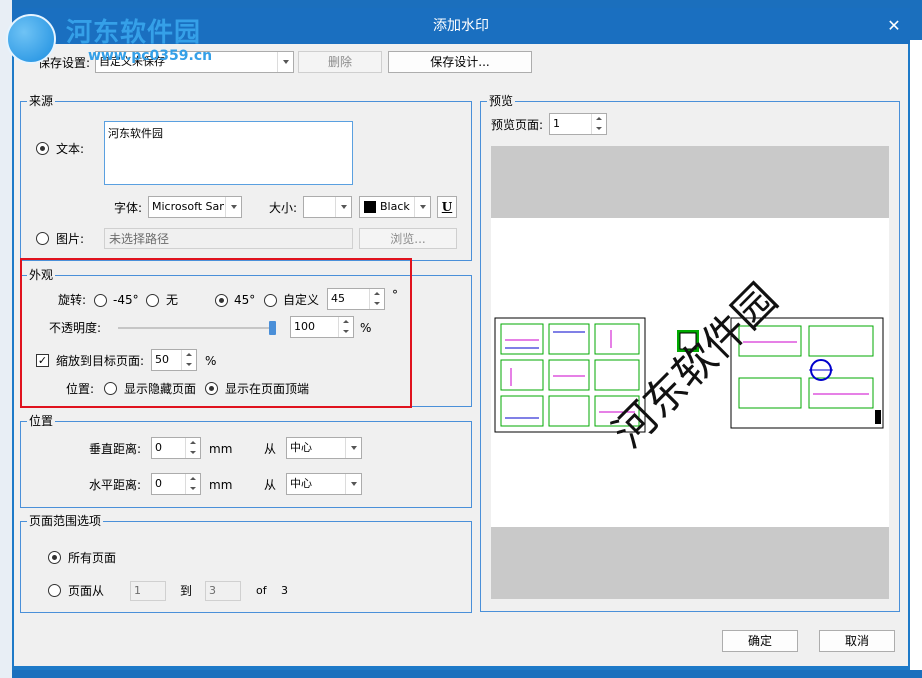  I want to click on vertical-distance-stepper: 0, so click(176, 448).